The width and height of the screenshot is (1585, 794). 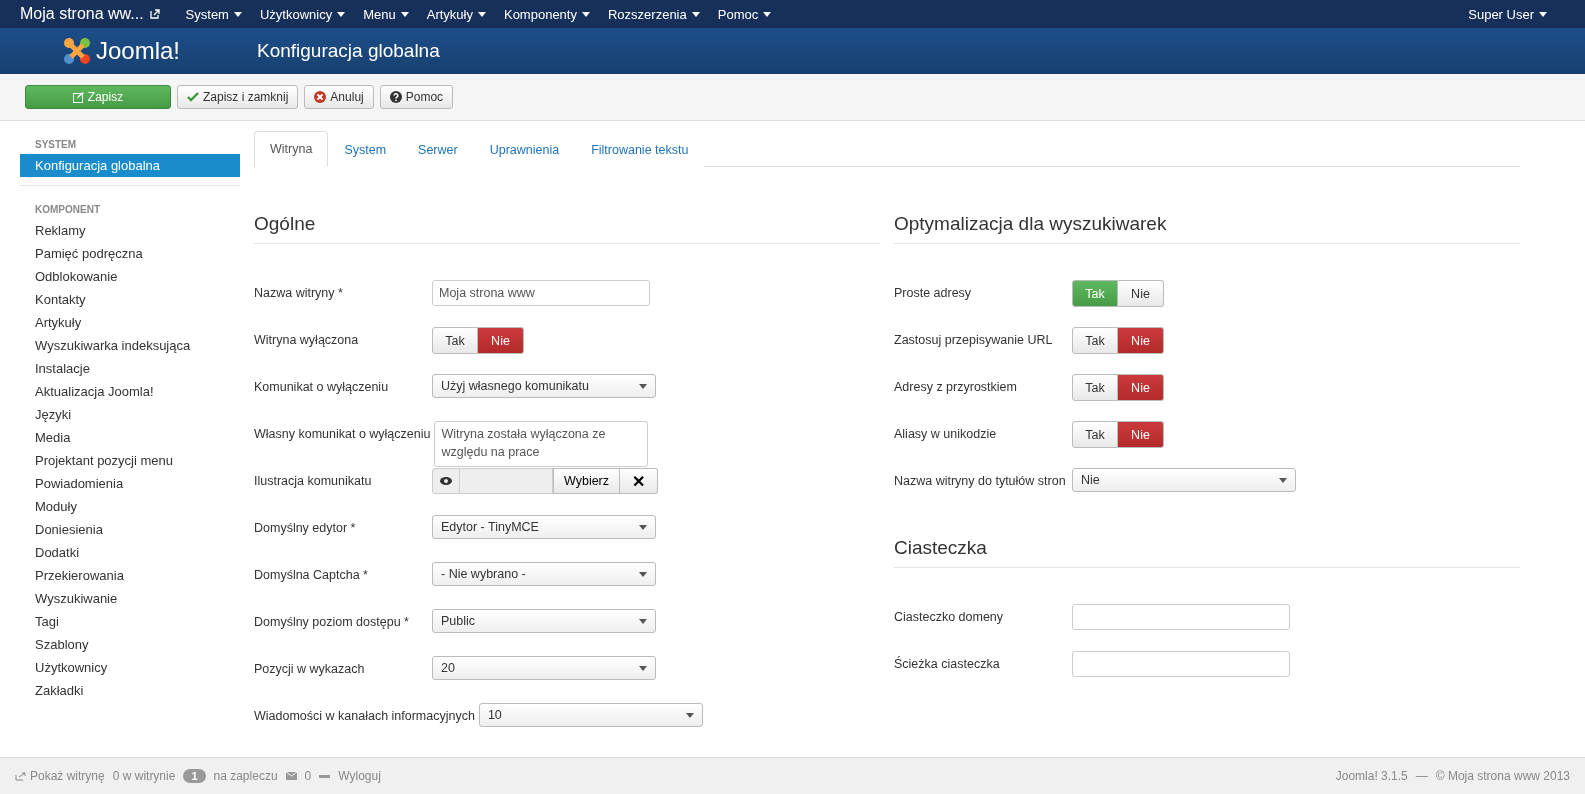 What do you see at coordinates (933, 292) in the screenshot?
I see `field-label: Proste adresy` at bounding box center [933, 292].